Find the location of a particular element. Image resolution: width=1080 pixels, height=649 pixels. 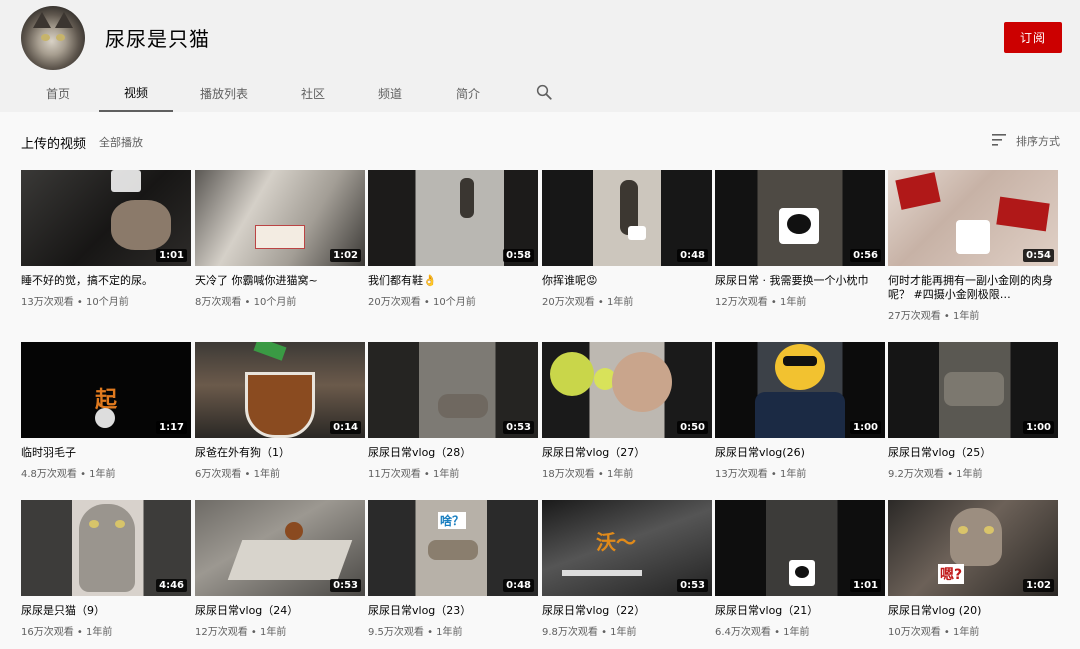

video-card: 0:14 尿爸在外有狗（1） 6万次观看 • 1年前 is located at coordinates (280, 411).